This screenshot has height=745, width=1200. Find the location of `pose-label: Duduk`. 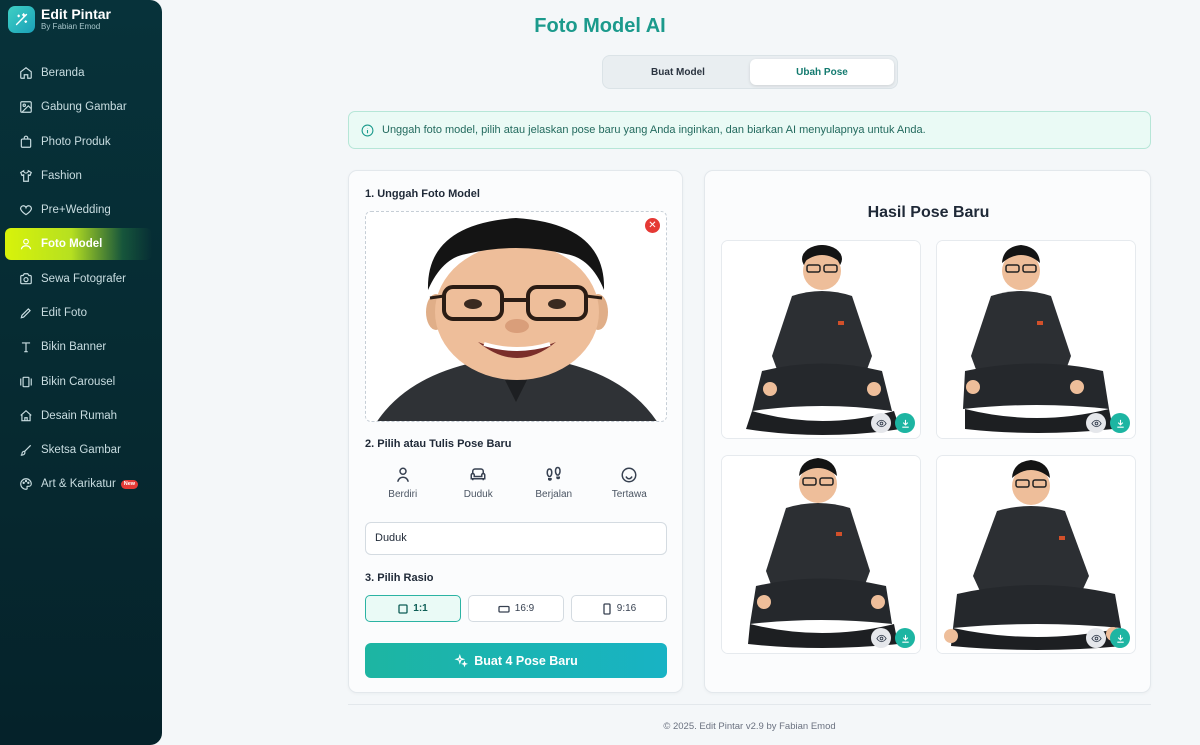

pose-label: Duduk is located at coordinates (478, 494).